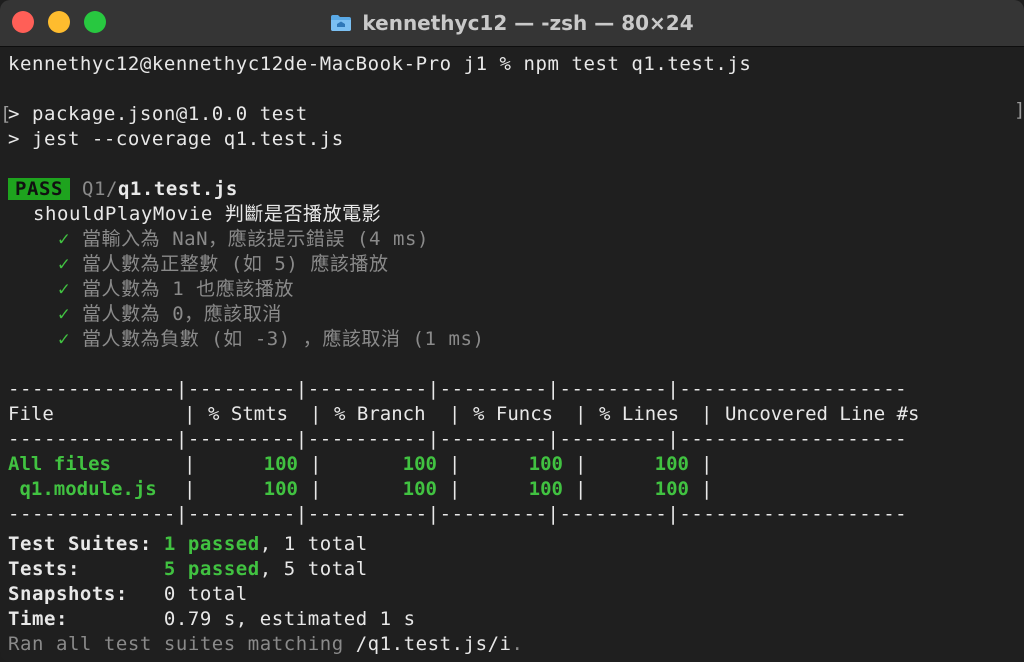  Describe the element at coordinates (528, 23) in the screenshot. I see `window-title: kennethyc12 — -zsh — 80×24` at that location.